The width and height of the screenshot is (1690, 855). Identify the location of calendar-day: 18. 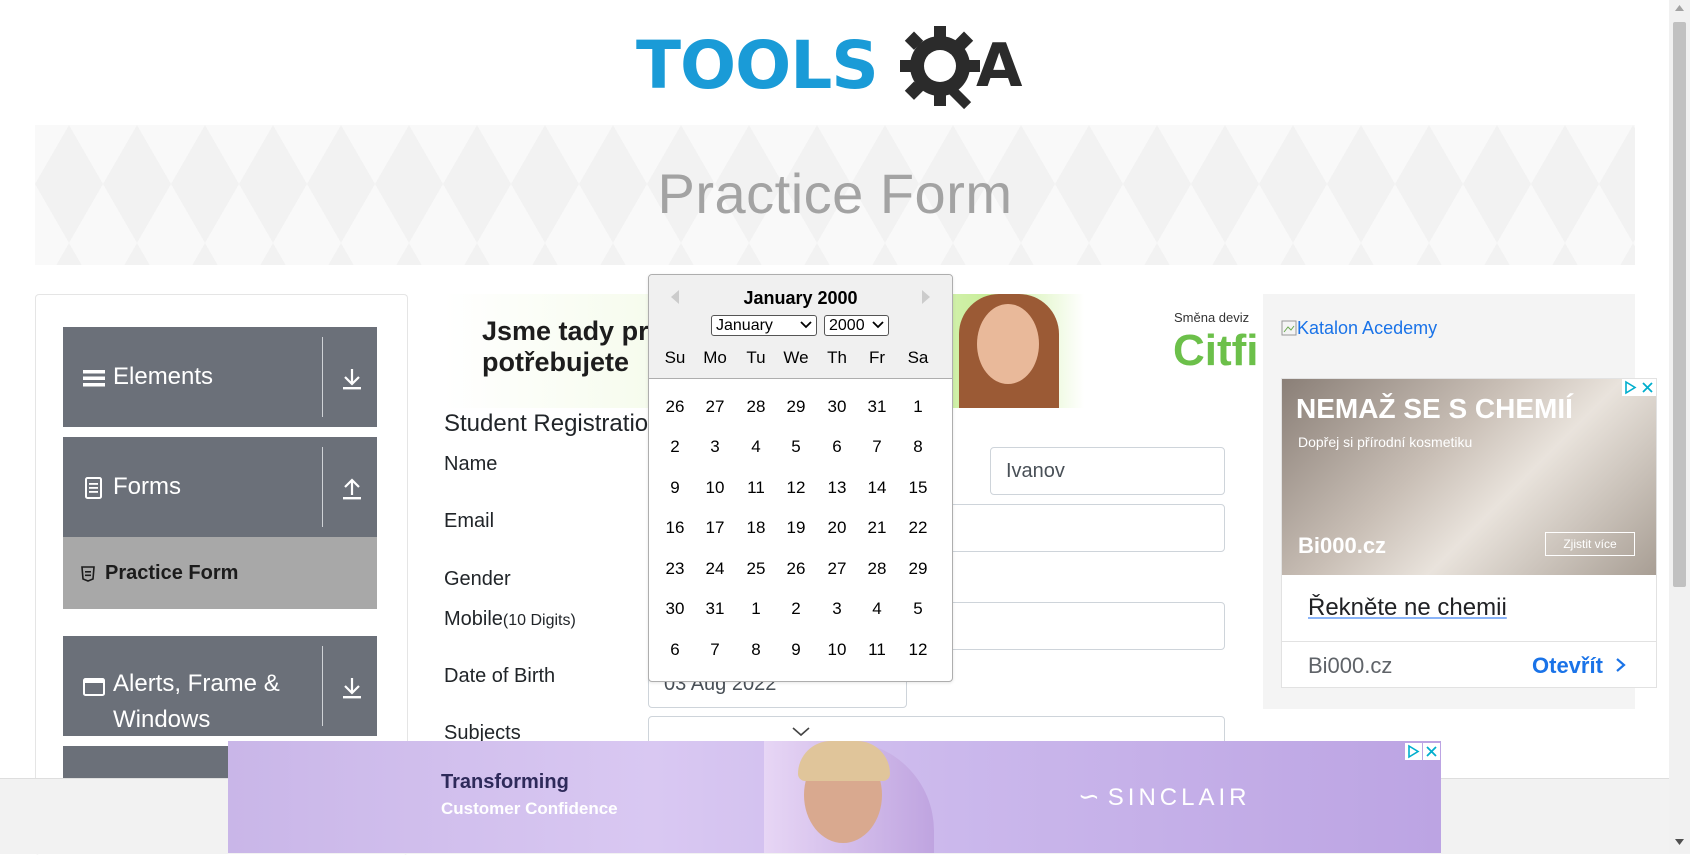
(756, 528).